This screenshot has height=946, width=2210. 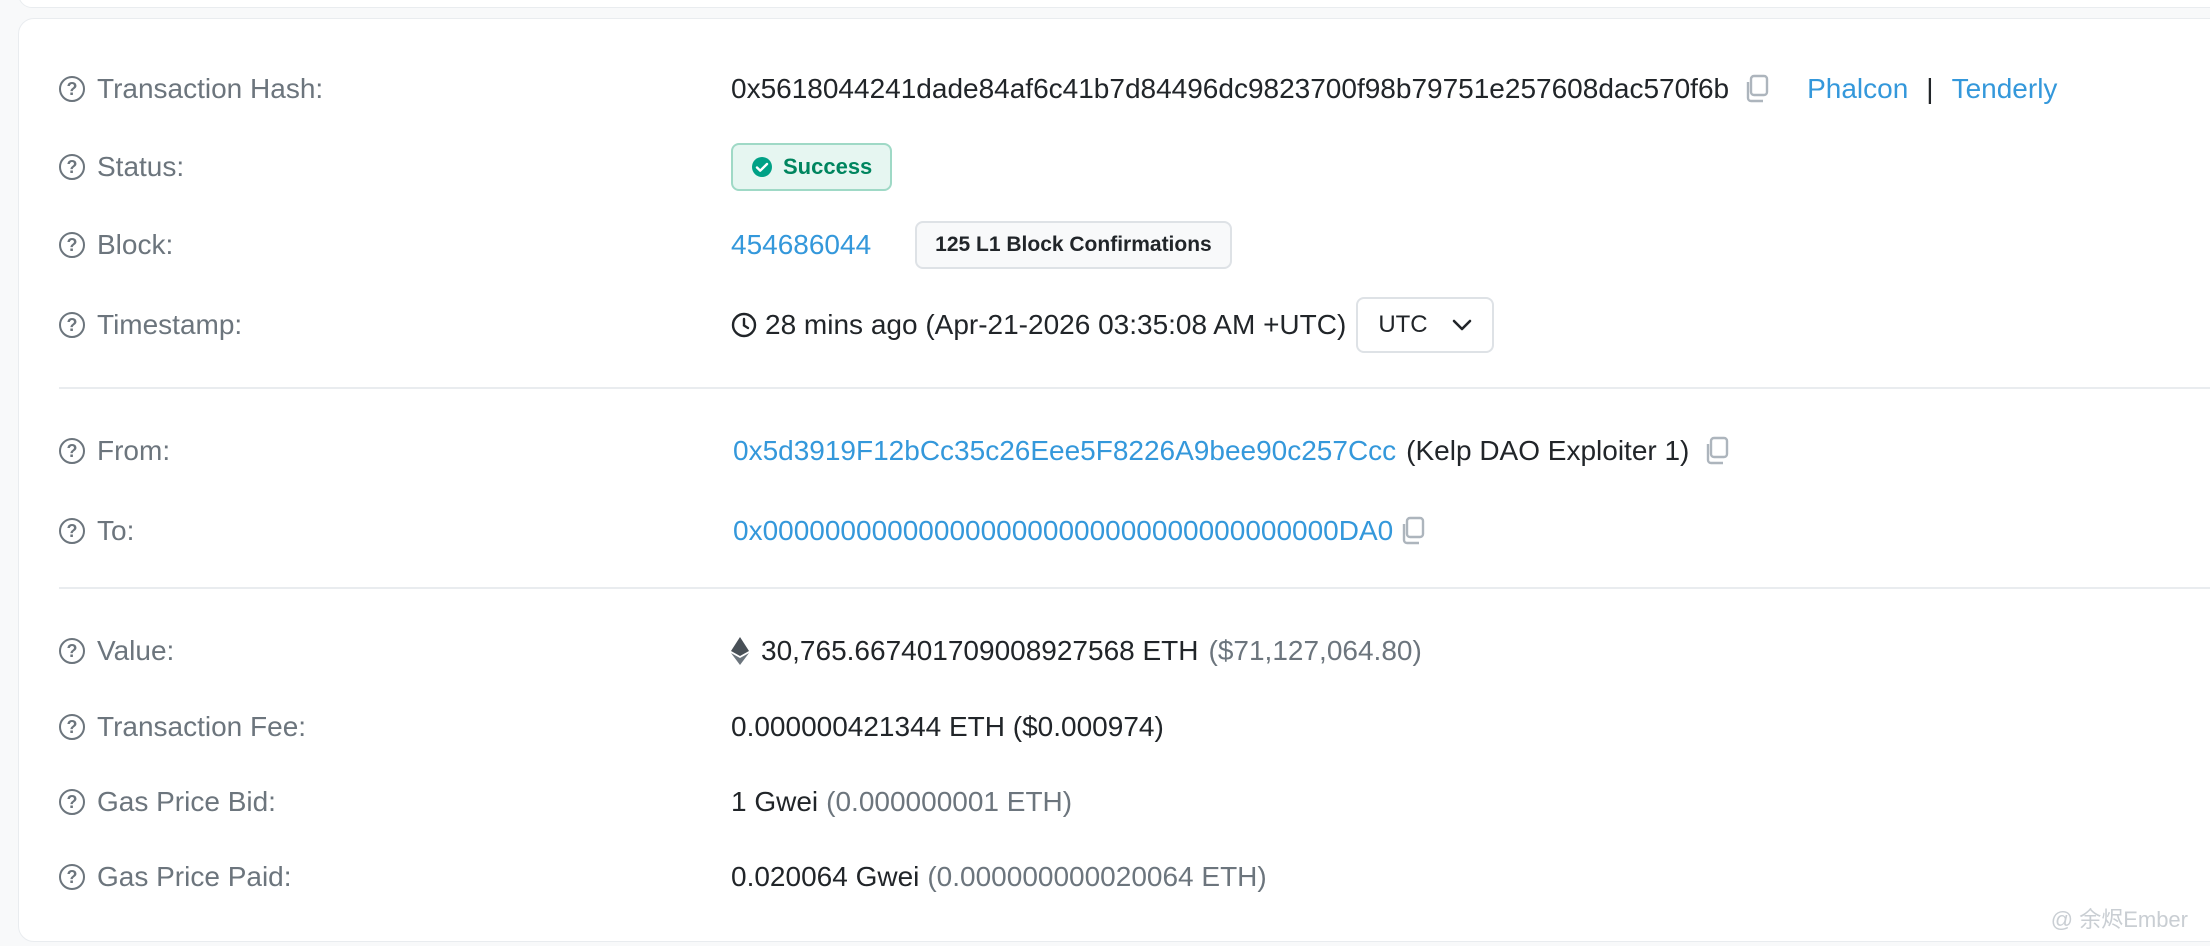 I want to click on gas-price-paid-gwei: 0.020064 Gwei, so click(x=825, y=876).